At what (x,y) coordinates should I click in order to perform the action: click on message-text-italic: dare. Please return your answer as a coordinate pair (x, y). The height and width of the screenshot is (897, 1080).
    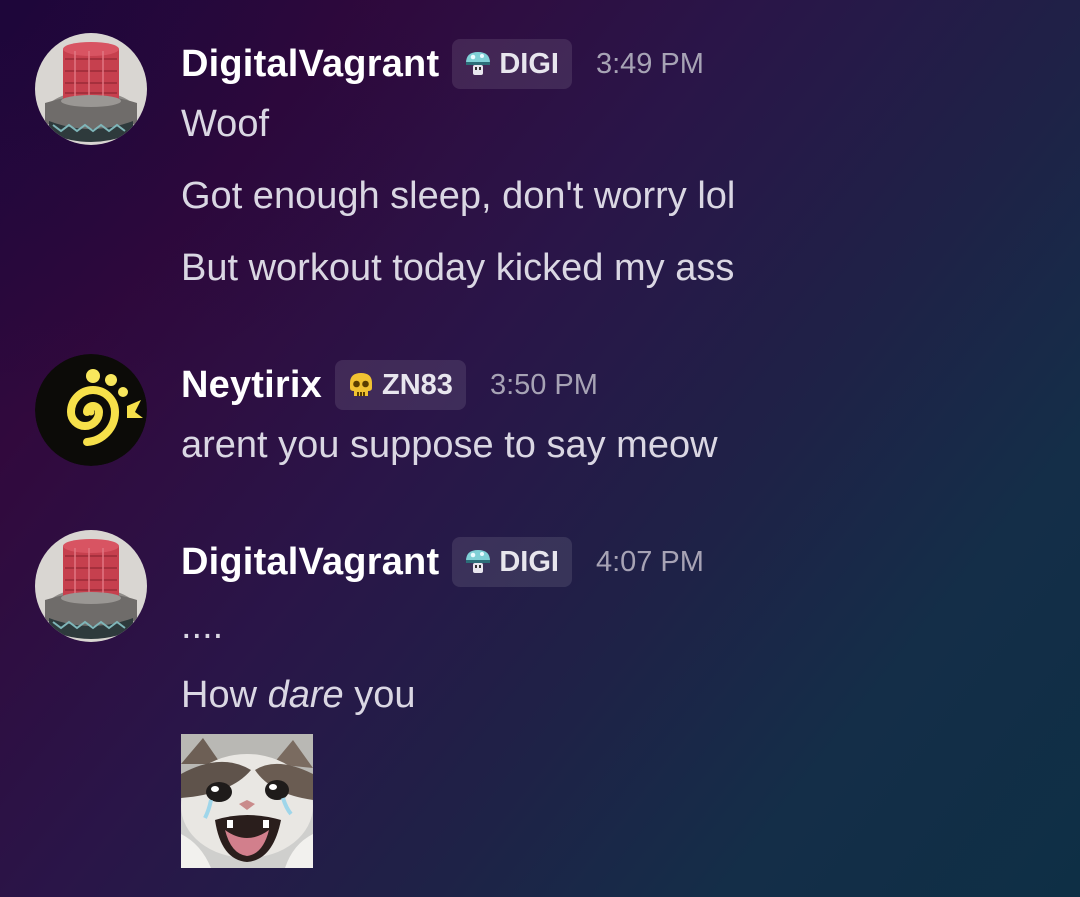
    Looking at the image, I should click on (305, 695).